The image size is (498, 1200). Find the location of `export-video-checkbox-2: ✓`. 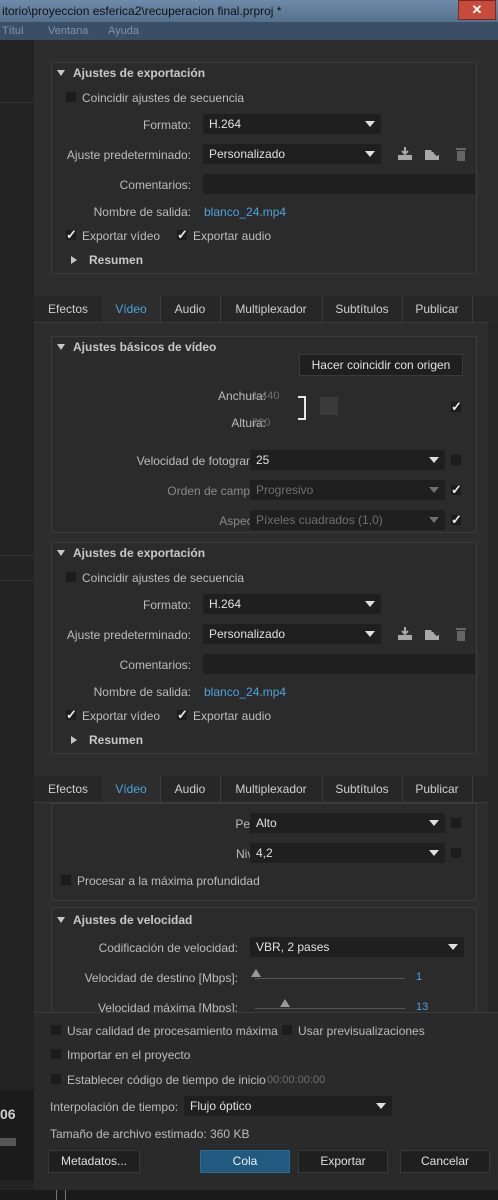

export-video-checkbox-2: ✓ is located at coordinates (71, 714).